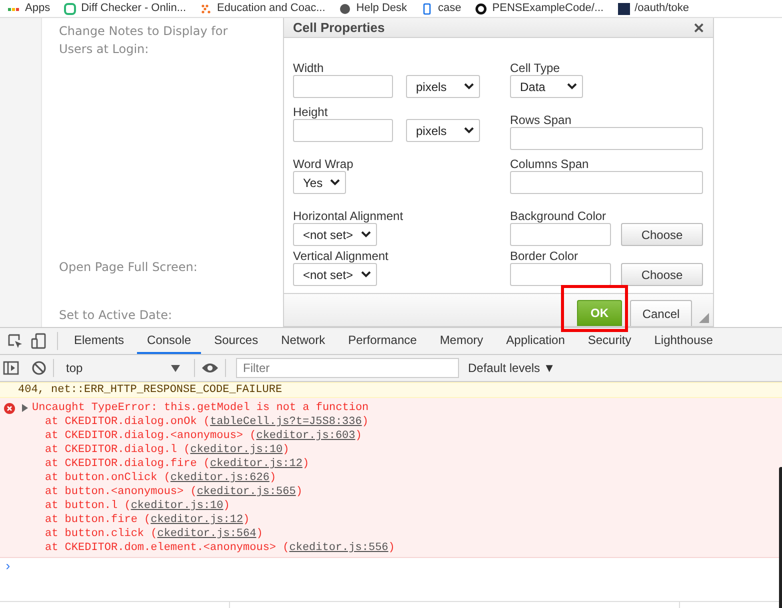 The width and height of the screenshot is (782, 608). Describe the element at coordinates (37, 8) in the screenshot. I see `bookmark-link: Apps` at that location.